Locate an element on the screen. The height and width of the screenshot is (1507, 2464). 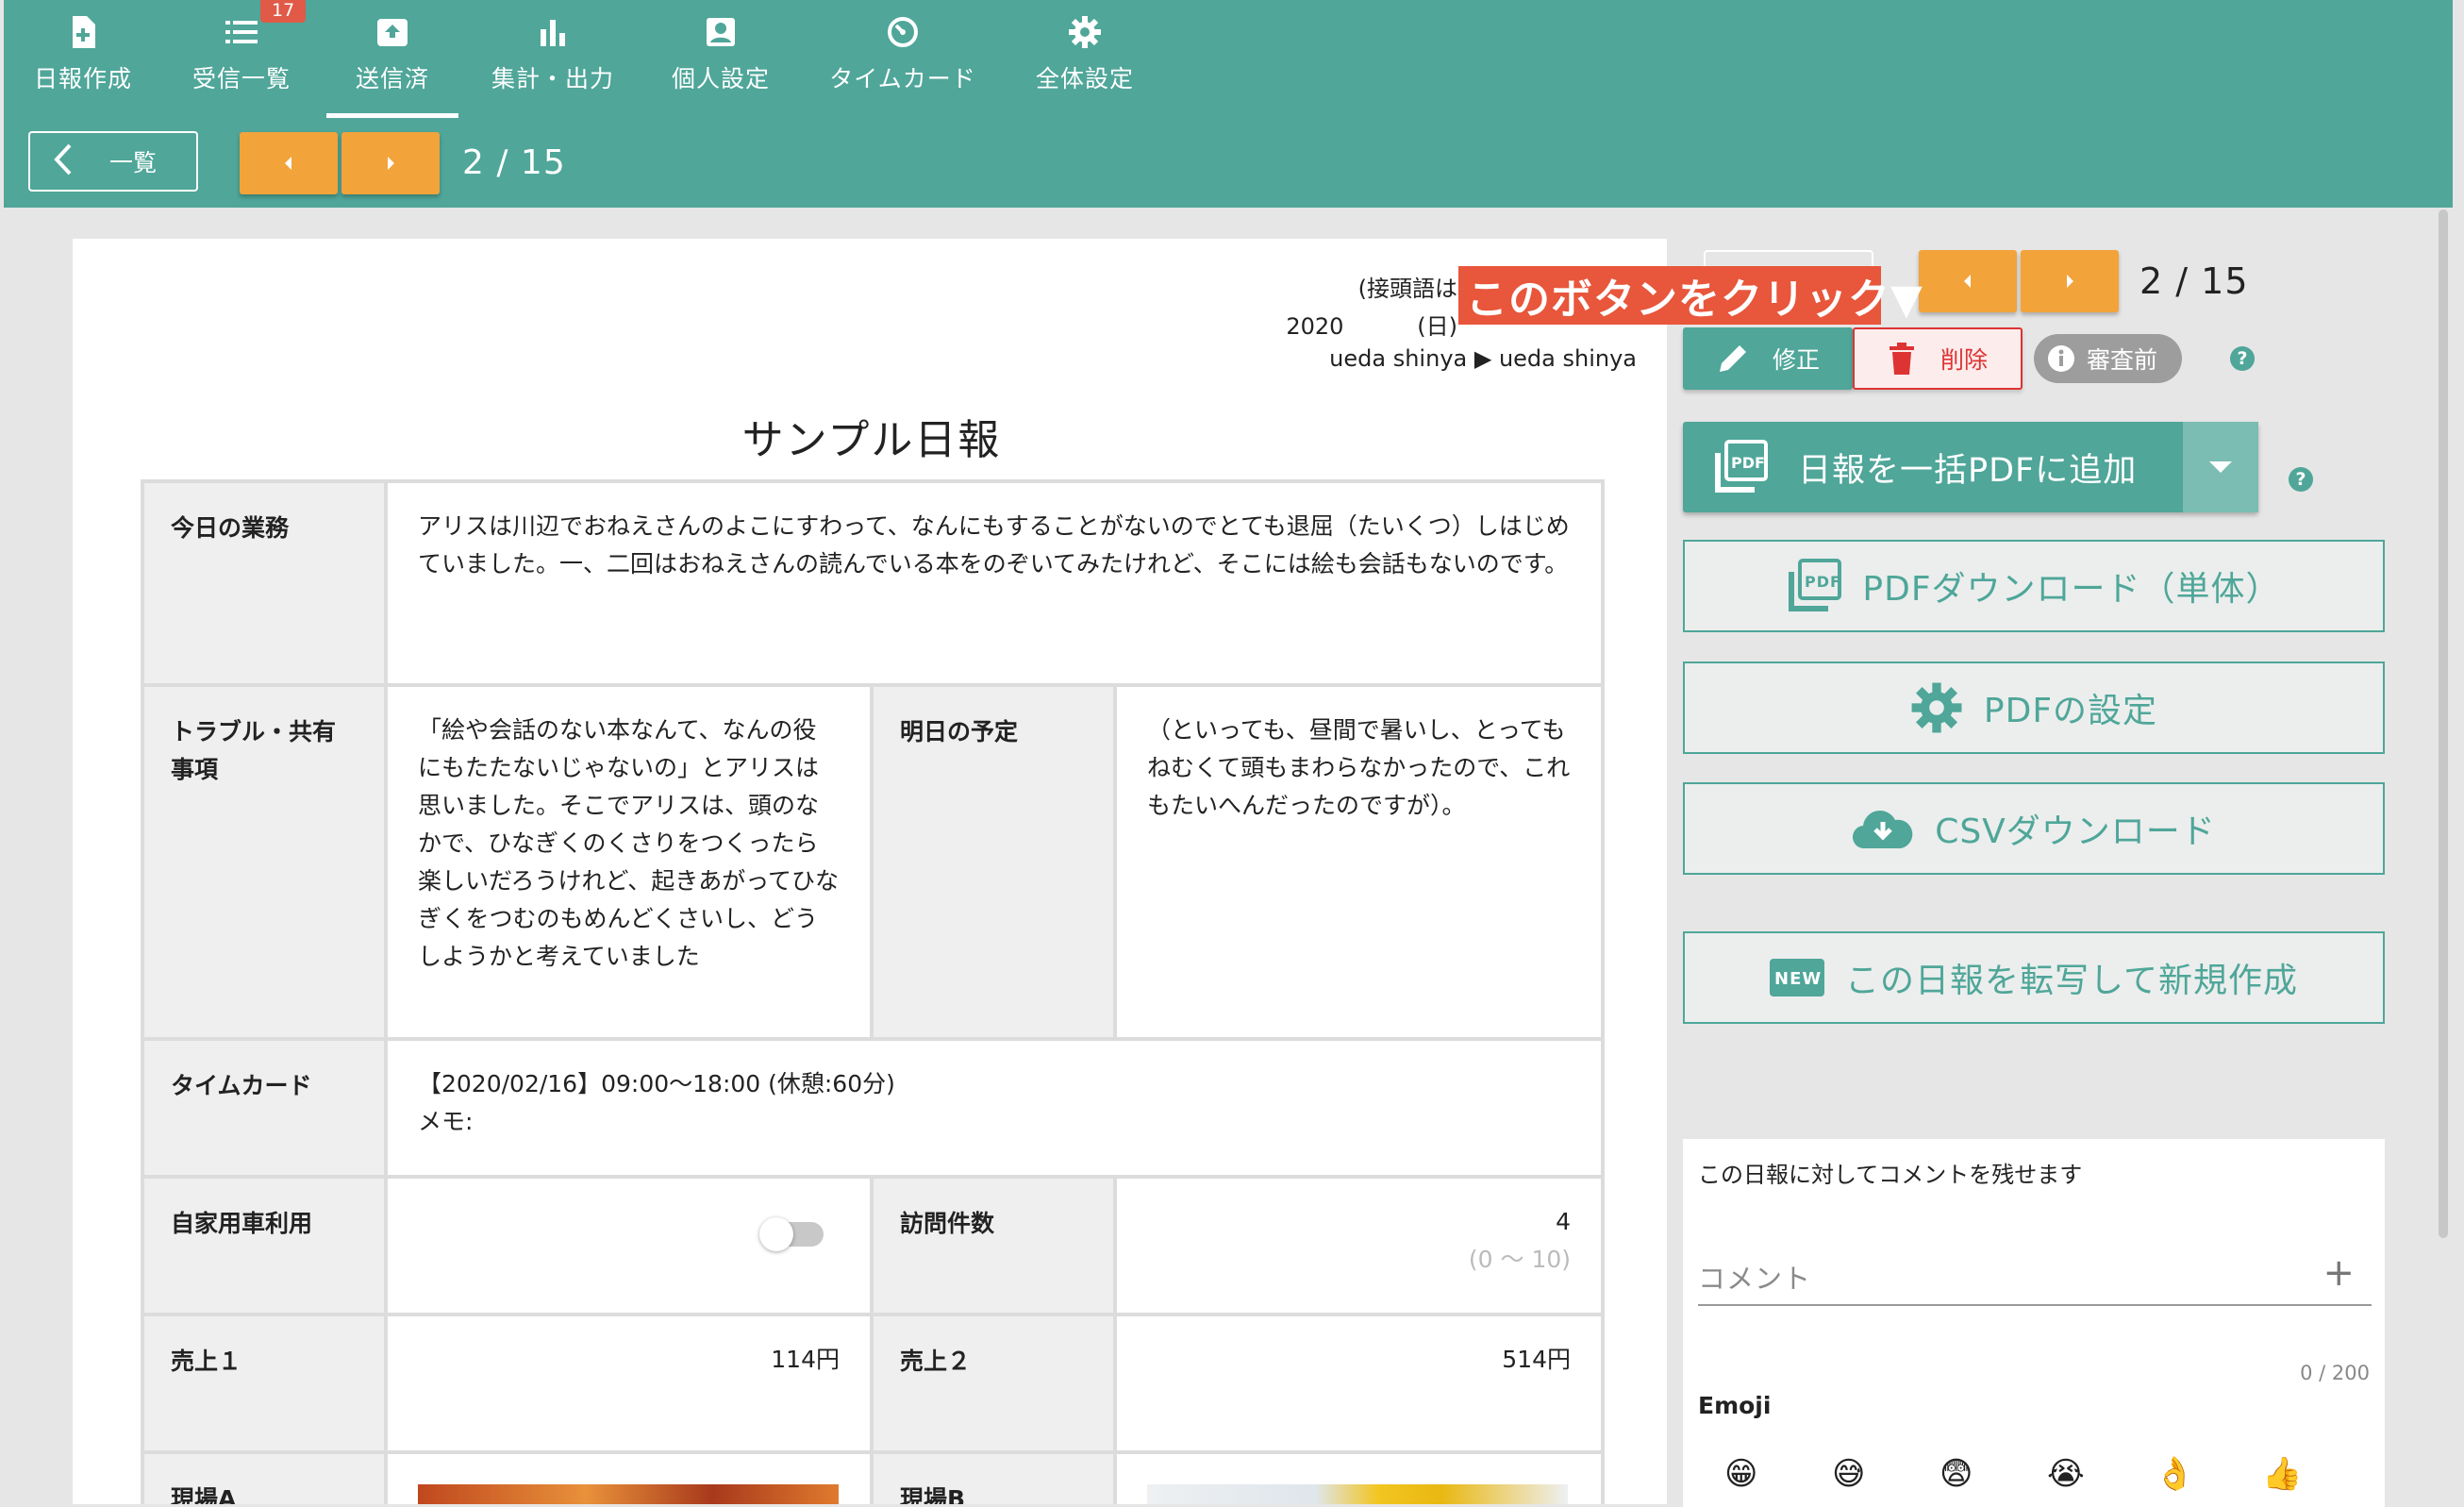
nav-label: 日報作成 is located at coordinates (83, 78).